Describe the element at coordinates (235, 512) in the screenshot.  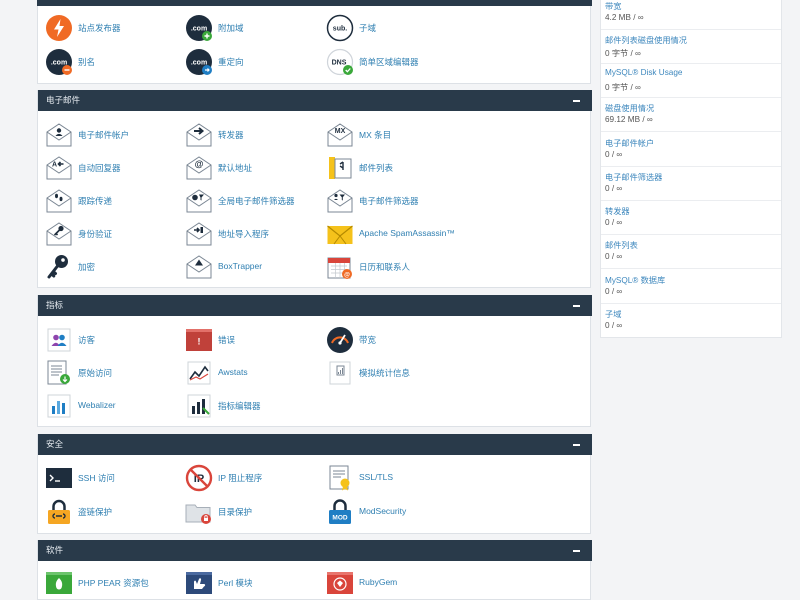
I see `directory-privacy-label: 目录保护` at that location.